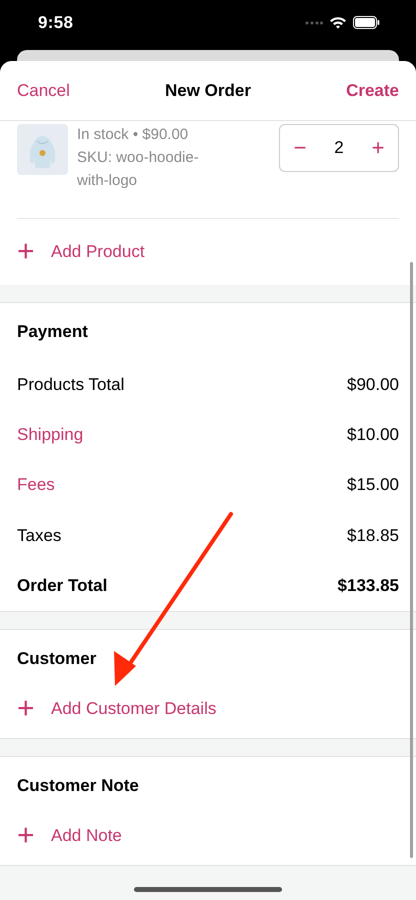 The image size is (416, 900). What do you see at coordinates (372, 90) in the screenshot?
I see `create-button: Create` at bounding box center [372, 90].